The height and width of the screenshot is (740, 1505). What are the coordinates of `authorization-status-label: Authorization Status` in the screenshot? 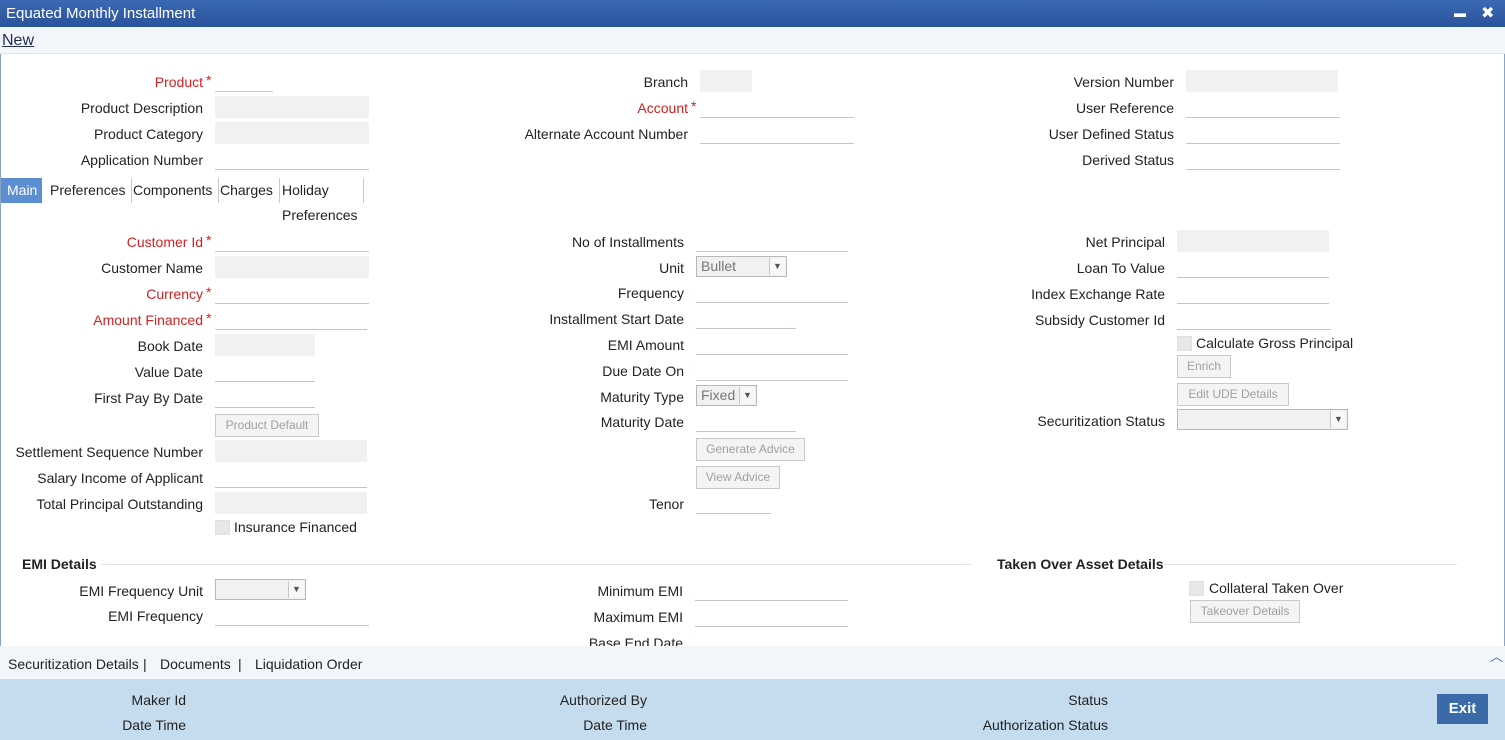 It's located at (1045, 725).